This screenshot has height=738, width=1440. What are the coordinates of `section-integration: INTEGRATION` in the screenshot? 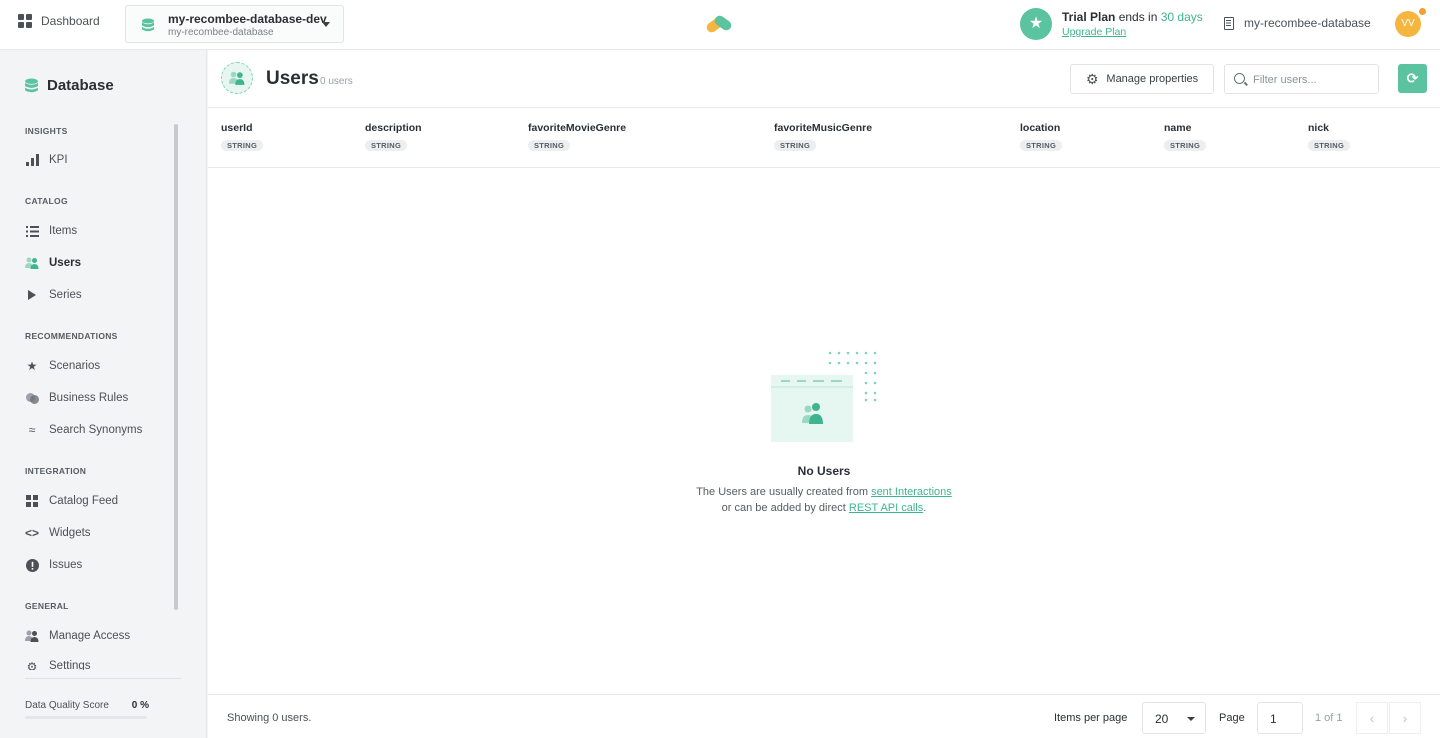 It's located at (56, 471).